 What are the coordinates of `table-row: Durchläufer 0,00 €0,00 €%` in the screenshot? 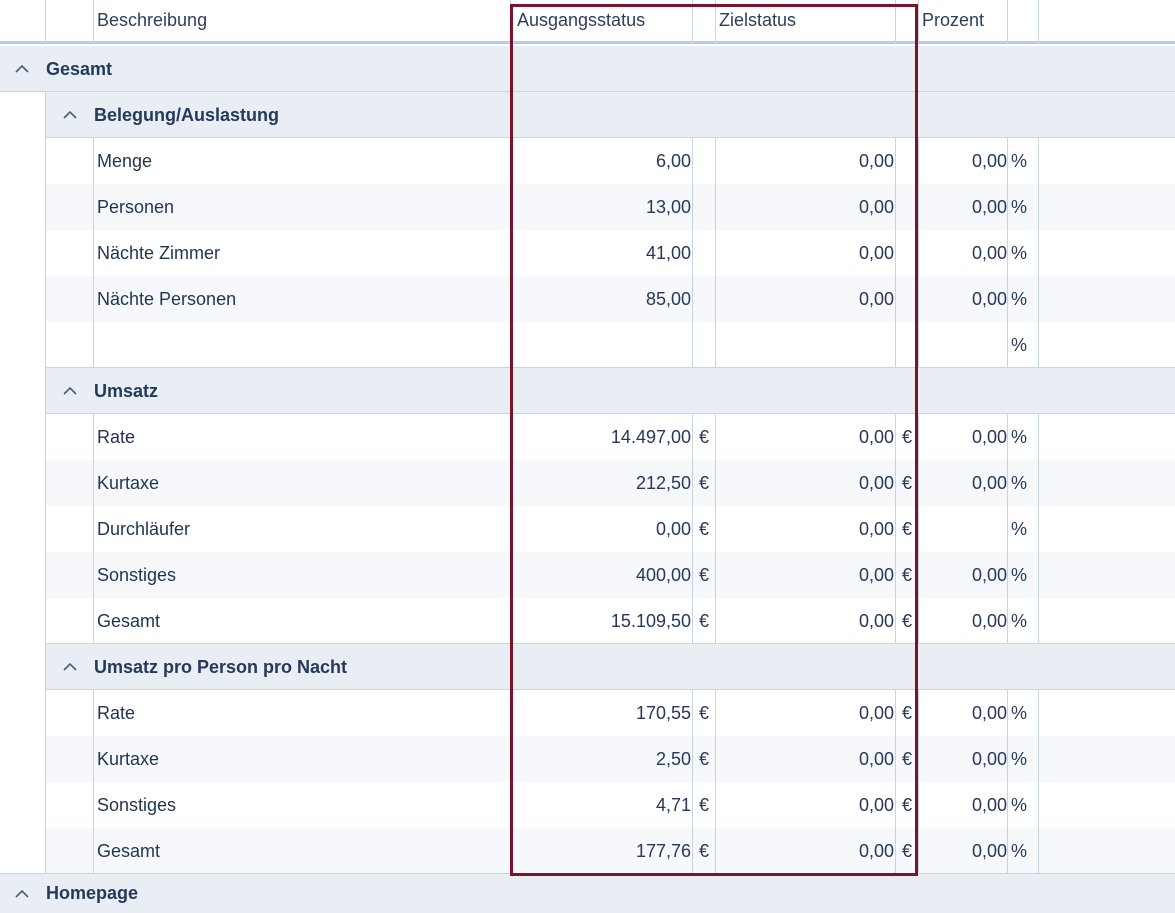 It's located at (610, 529).